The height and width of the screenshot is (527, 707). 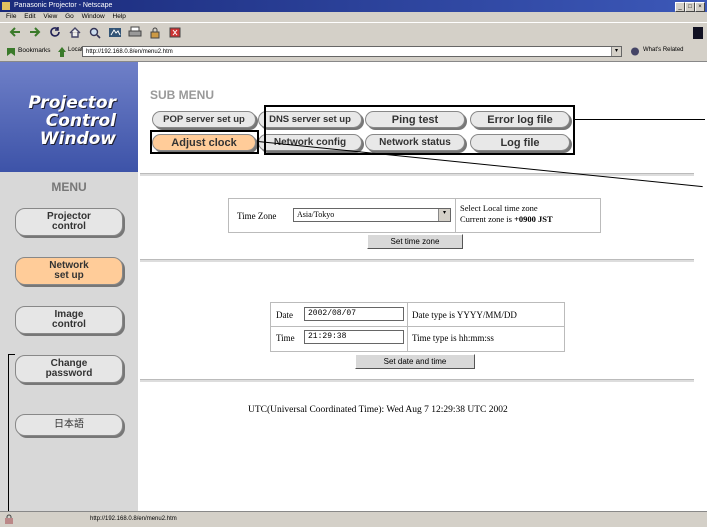 I want to click on menu-item-label: password, so click(x=69, y=373).